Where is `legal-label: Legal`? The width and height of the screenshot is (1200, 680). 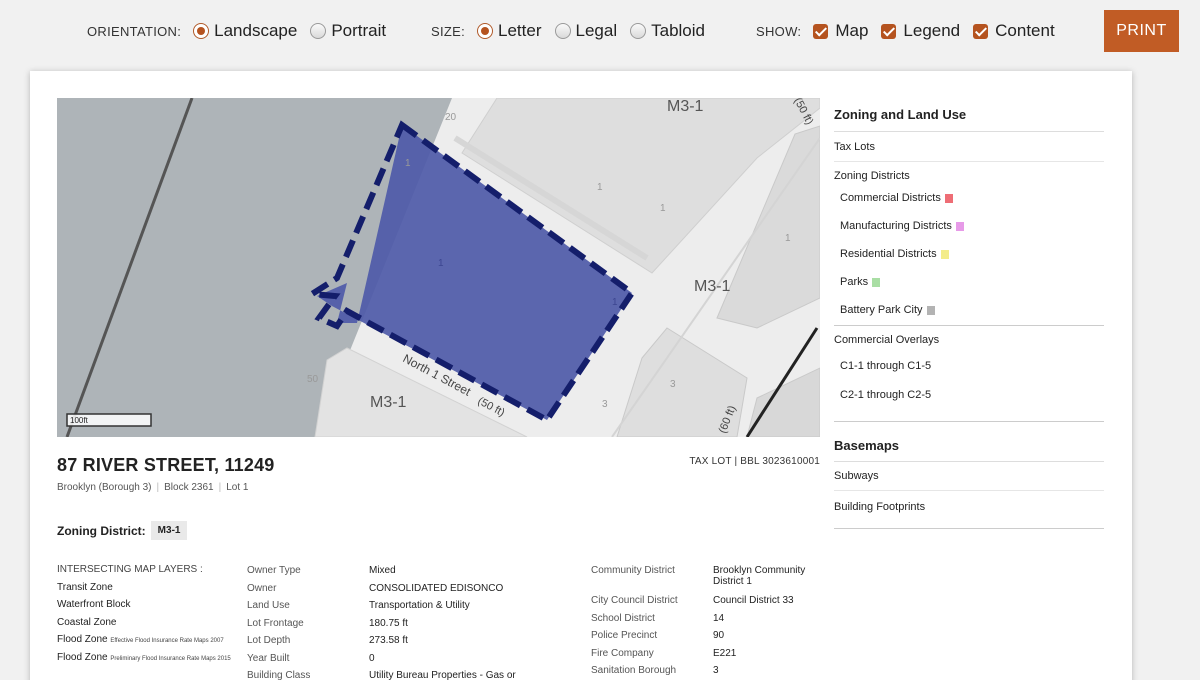
legal-label: Legal is located at coordinates (596, 30).